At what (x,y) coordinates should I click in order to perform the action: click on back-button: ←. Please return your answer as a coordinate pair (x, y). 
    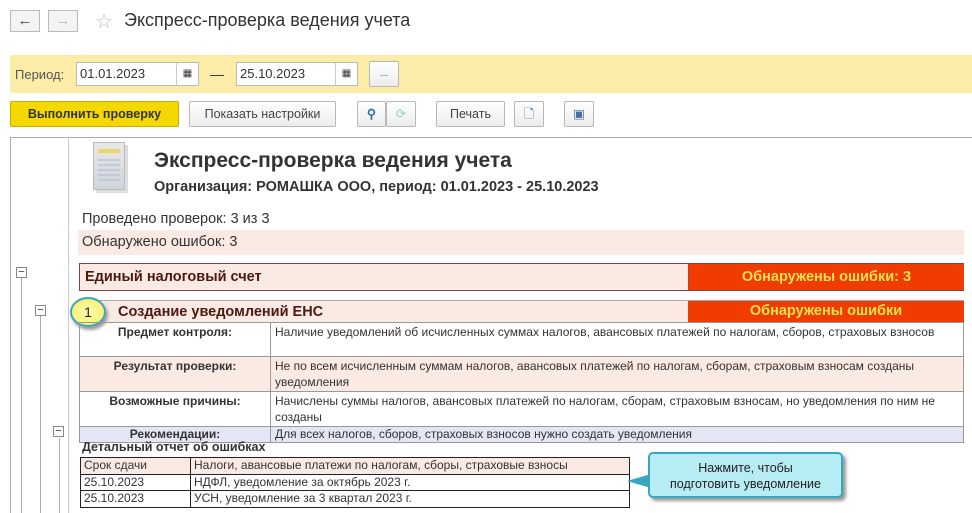
    Looking at the image, I should click on (25, 21).